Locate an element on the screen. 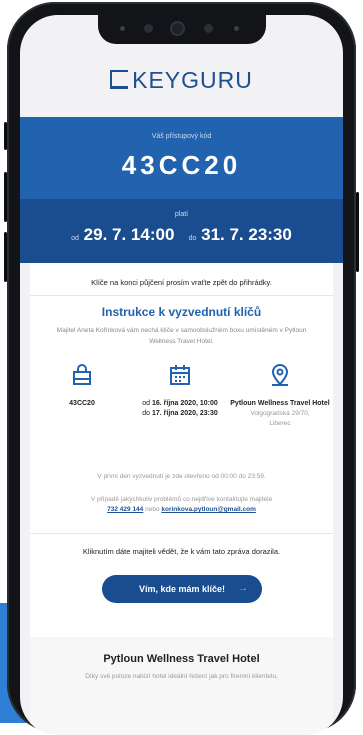 This screenshot has height=735, width=363. date-from-prefix: od is located at coordinates (146, 403).